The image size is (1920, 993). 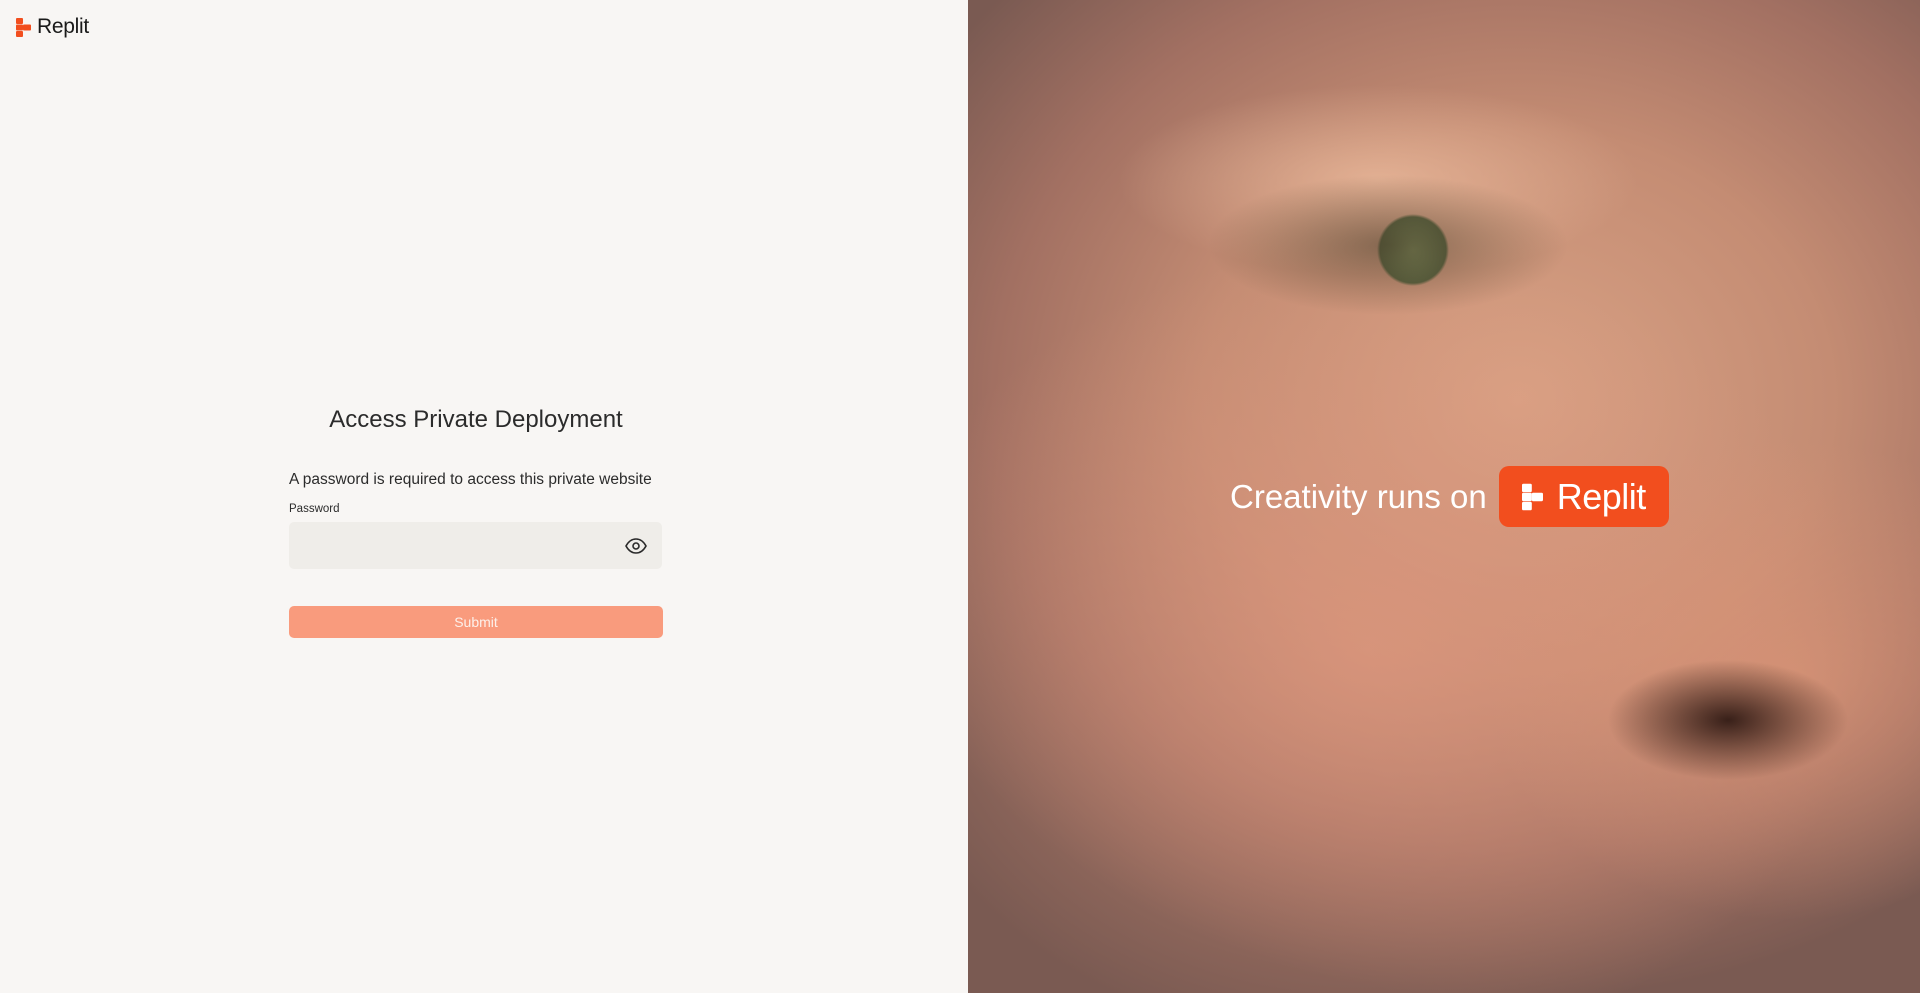 I want to click on replit-home-link: Replit, so click(x=52, y=27).